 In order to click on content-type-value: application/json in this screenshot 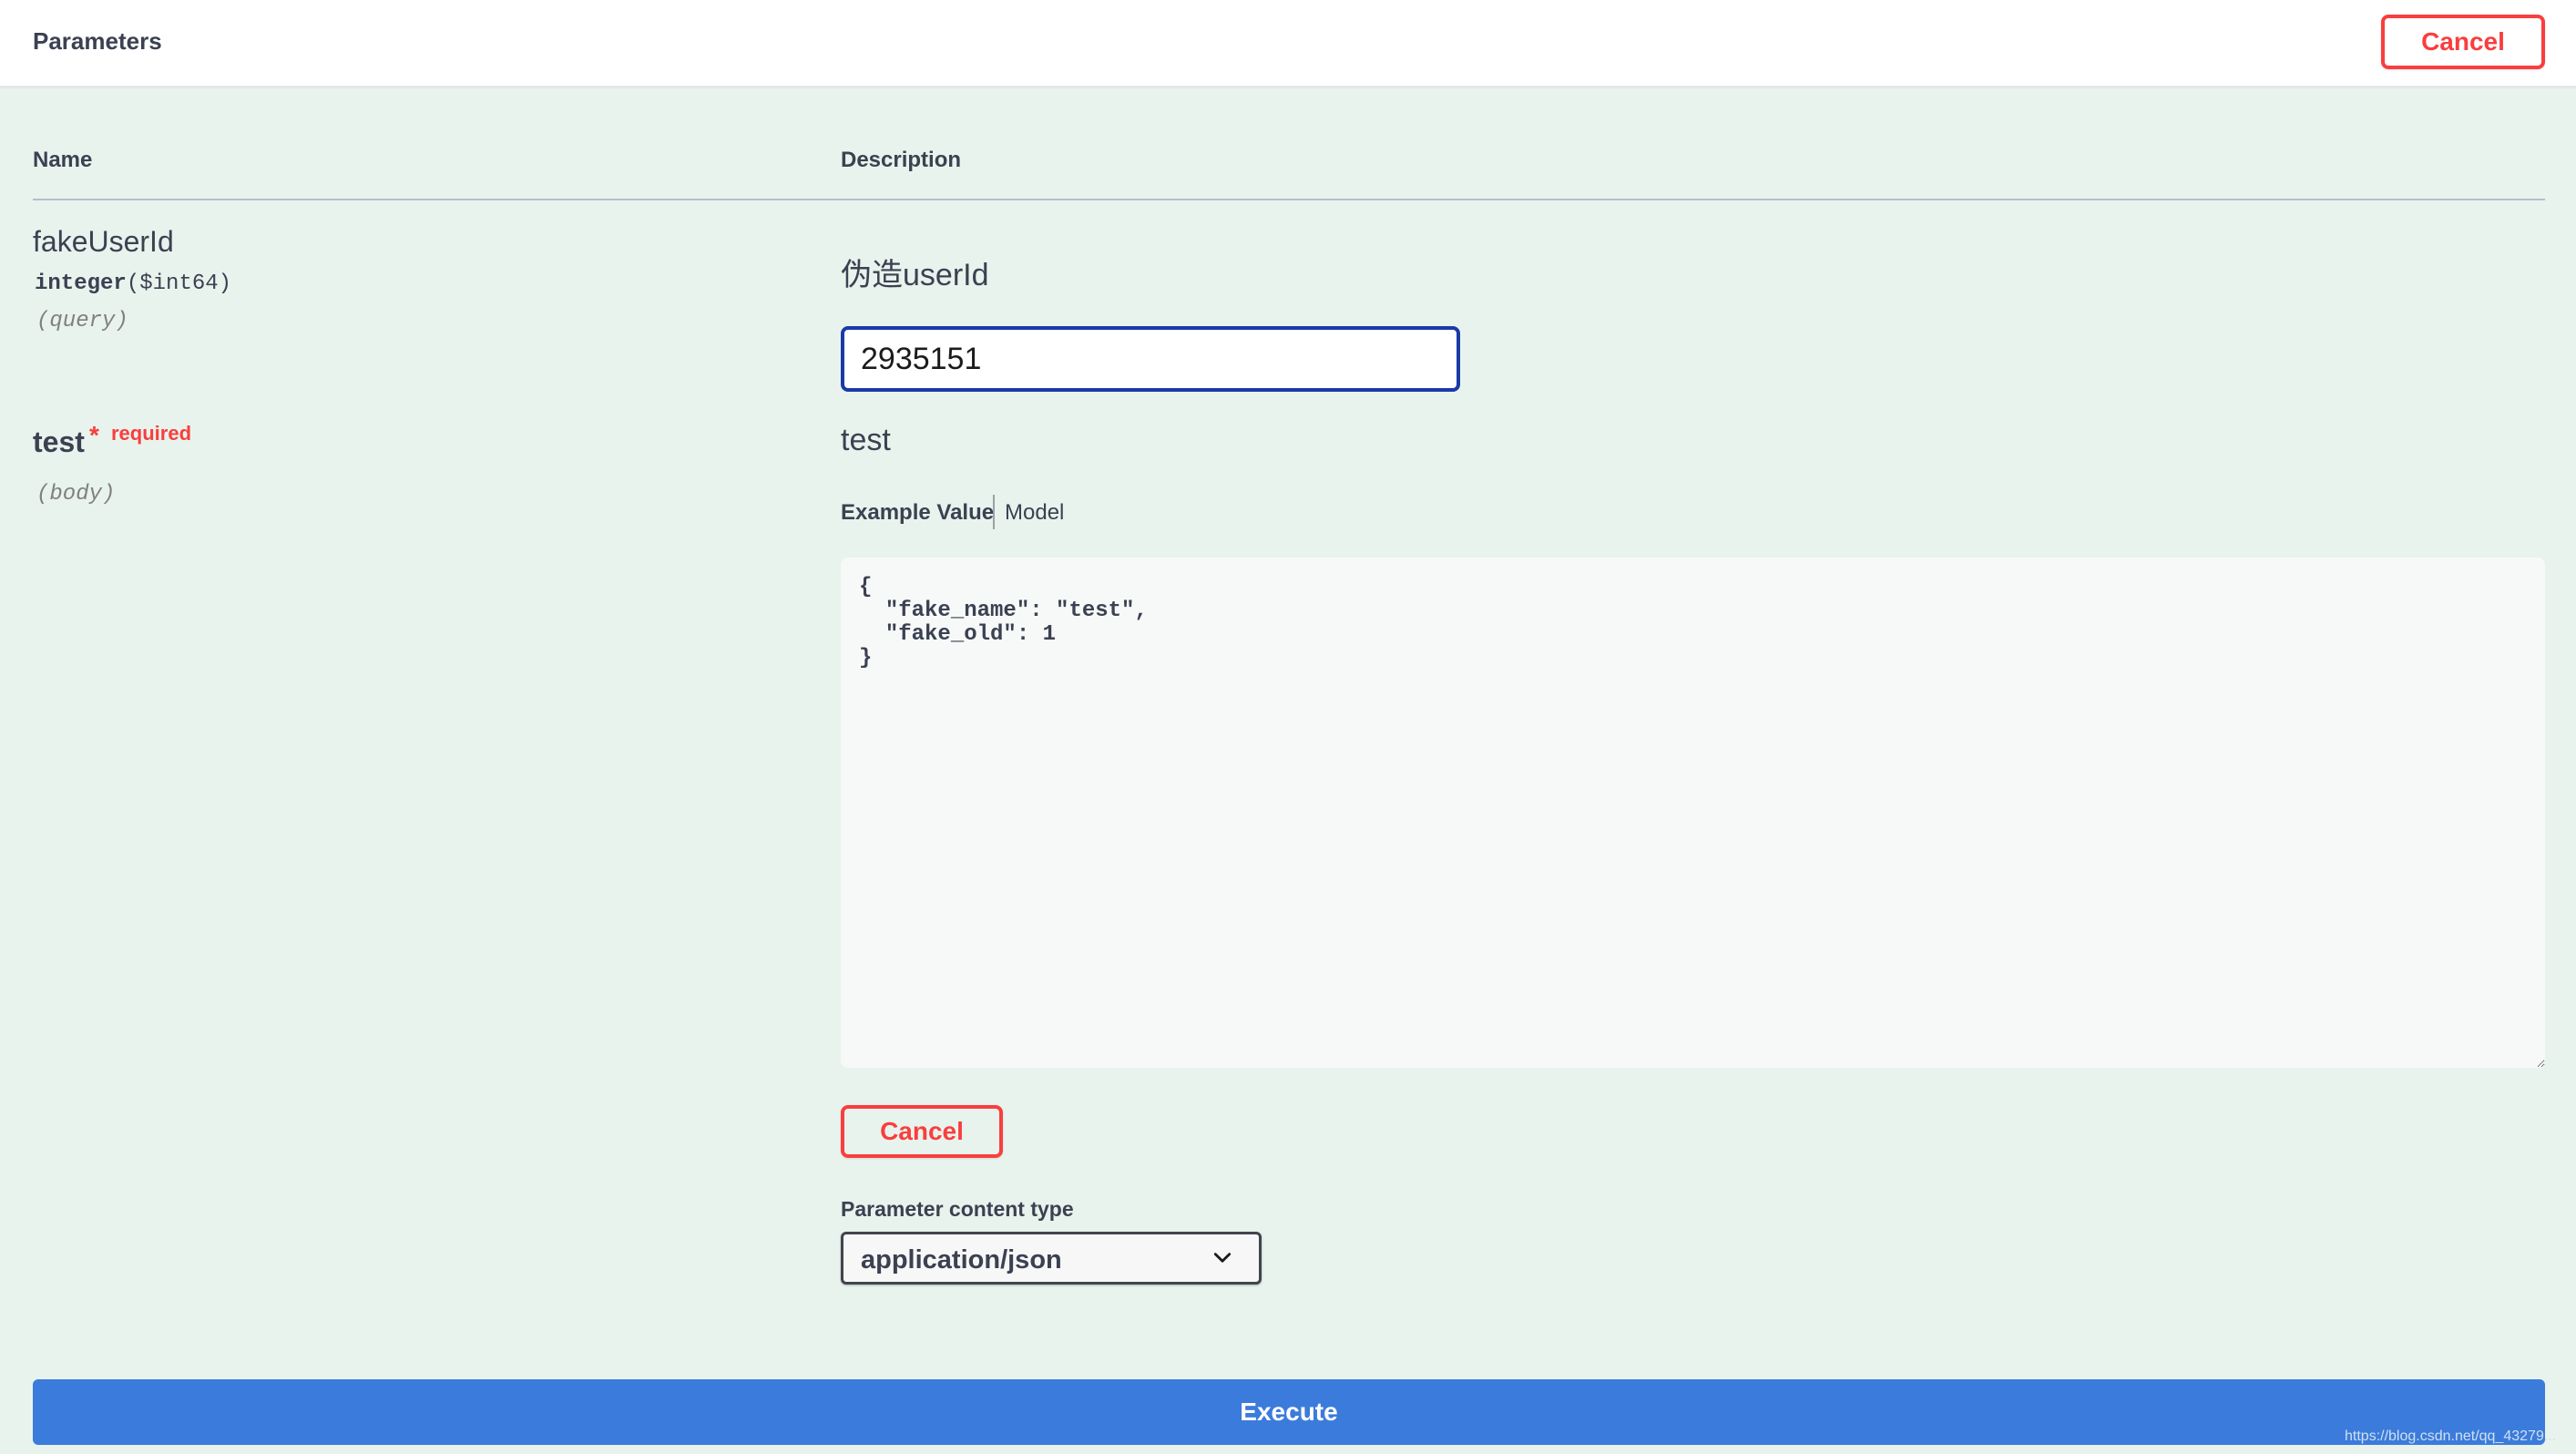, I will do `click(962, 1260)`.